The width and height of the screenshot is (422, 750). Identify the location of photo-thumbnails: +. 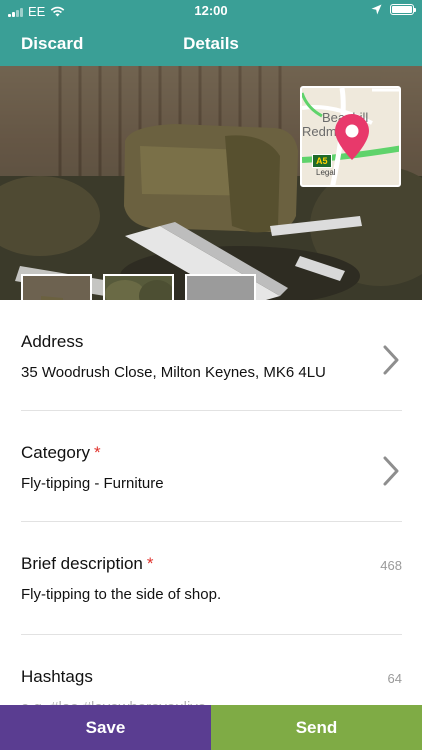
(138, 287).